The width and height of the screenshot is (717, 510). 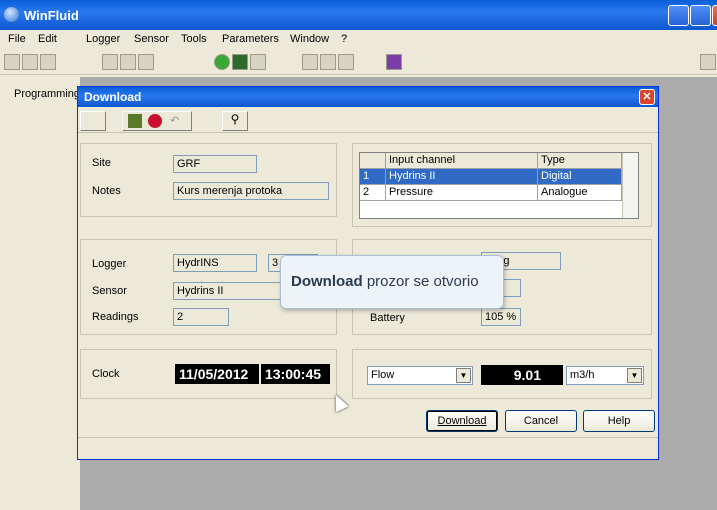 I want to click on app-titlebar: WinFluid, so click(x=358, y=15).